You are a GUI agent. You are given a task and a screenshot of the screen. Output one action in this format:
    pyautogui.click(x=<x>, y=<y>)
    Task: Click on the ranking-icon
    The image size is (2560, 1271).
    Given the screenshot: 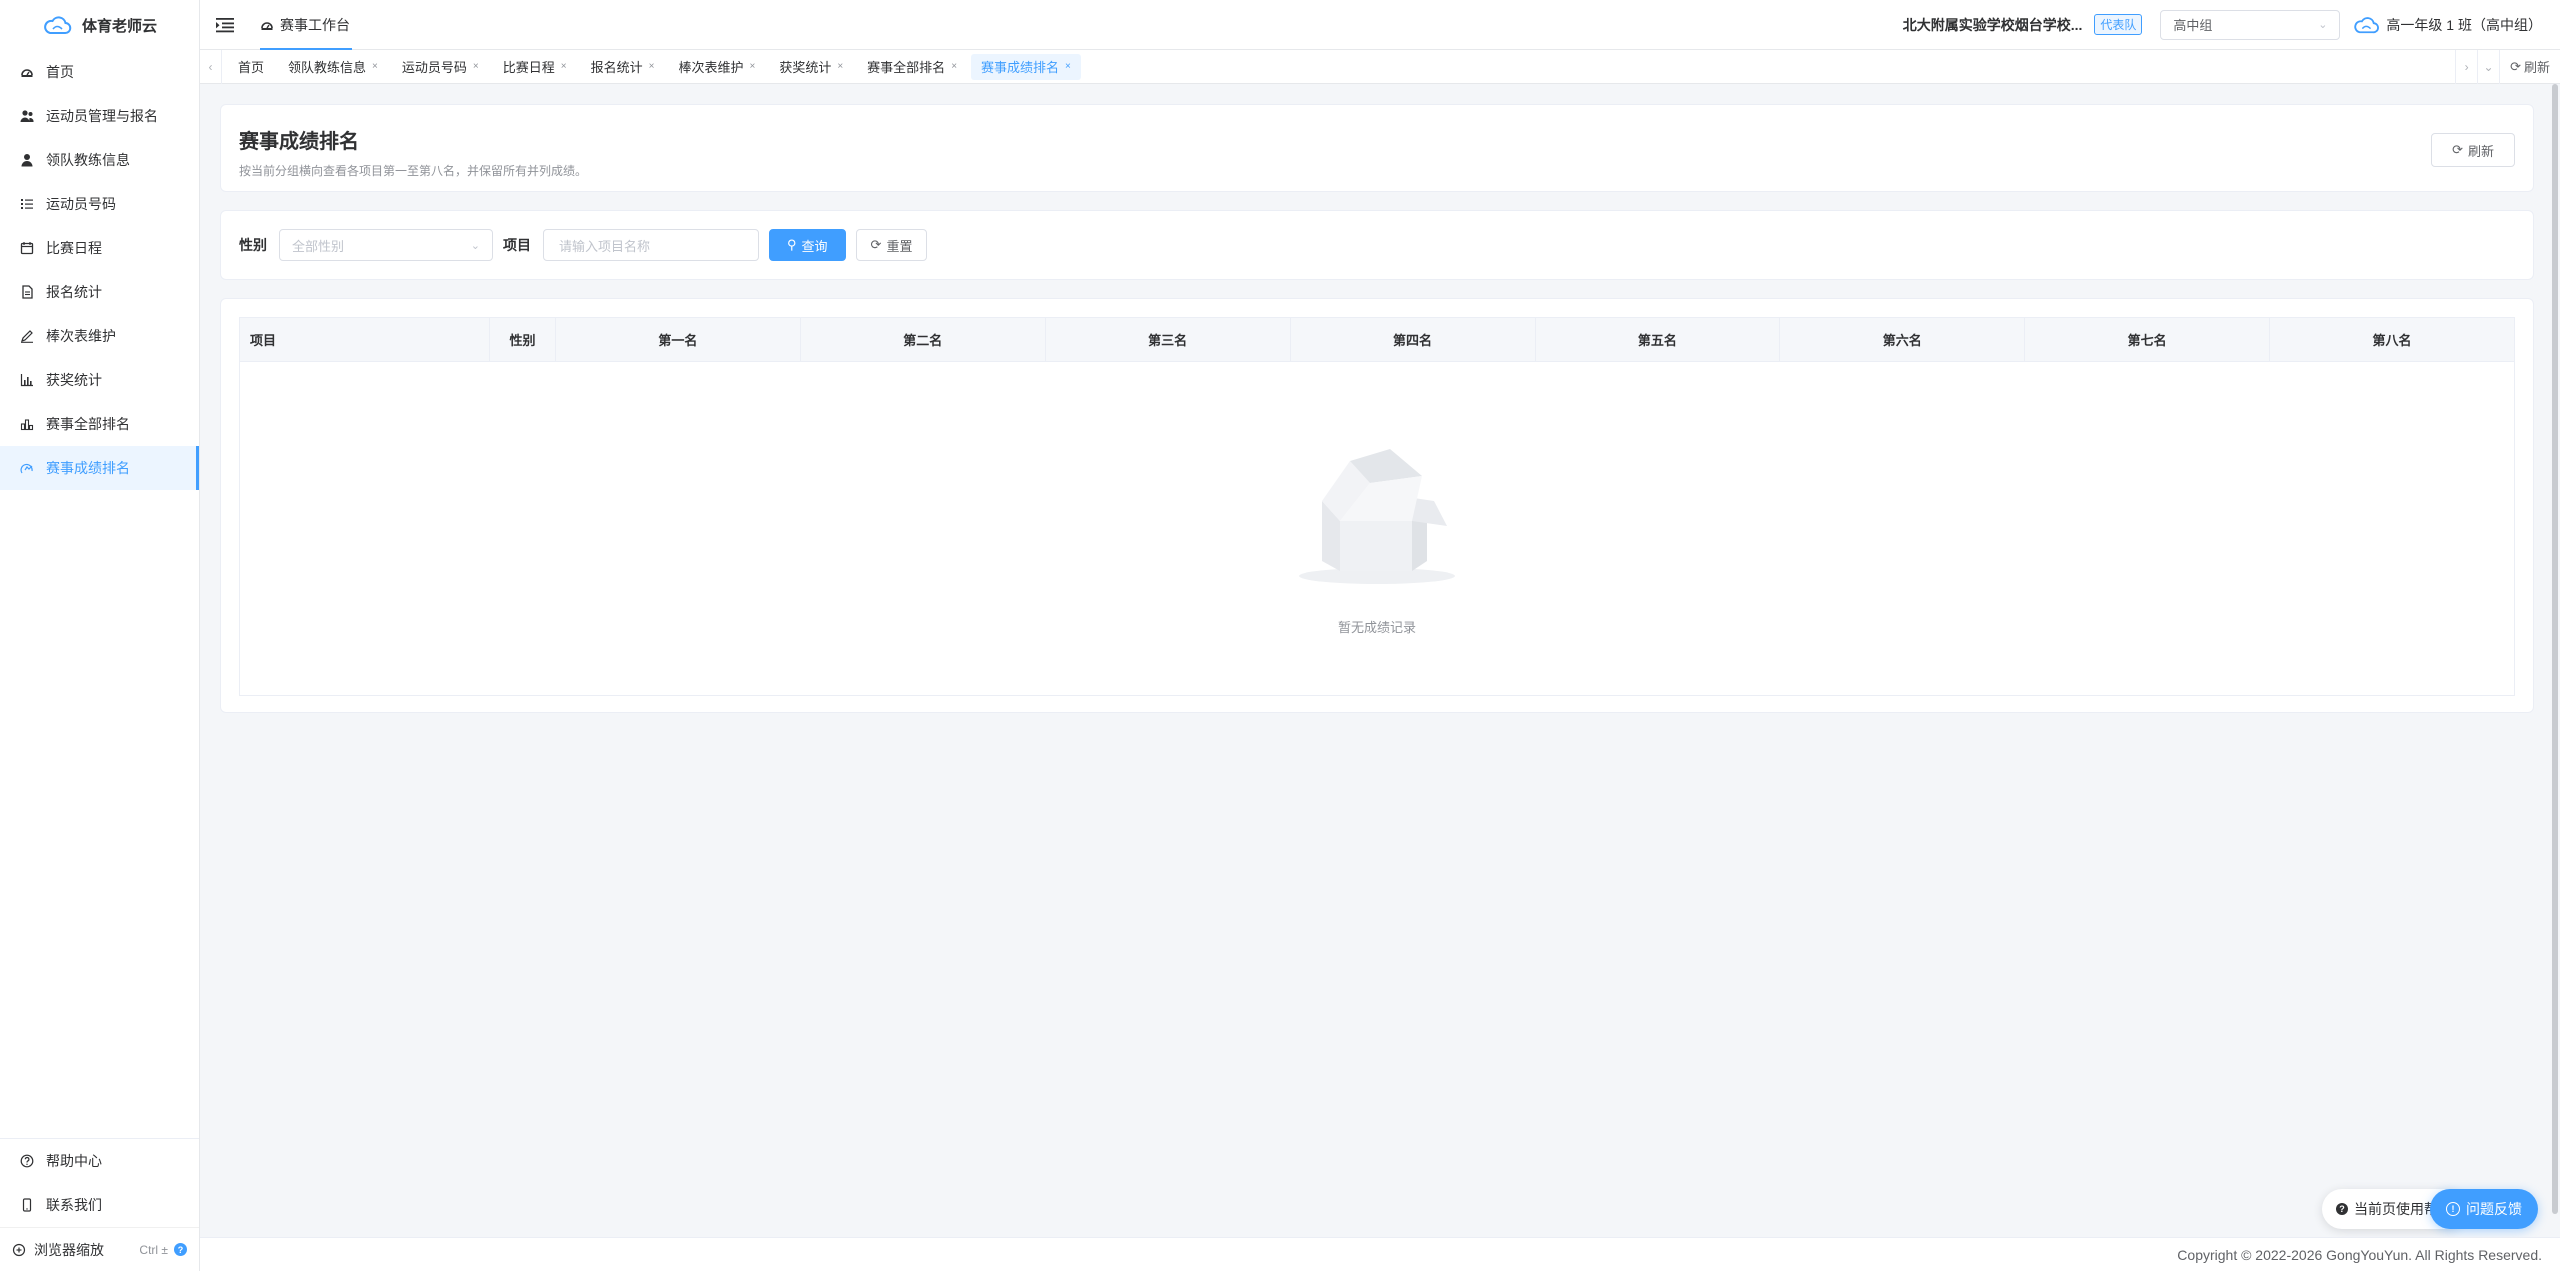 What is the action you would take?
    pyautogui.click(x=27, y=468)
    